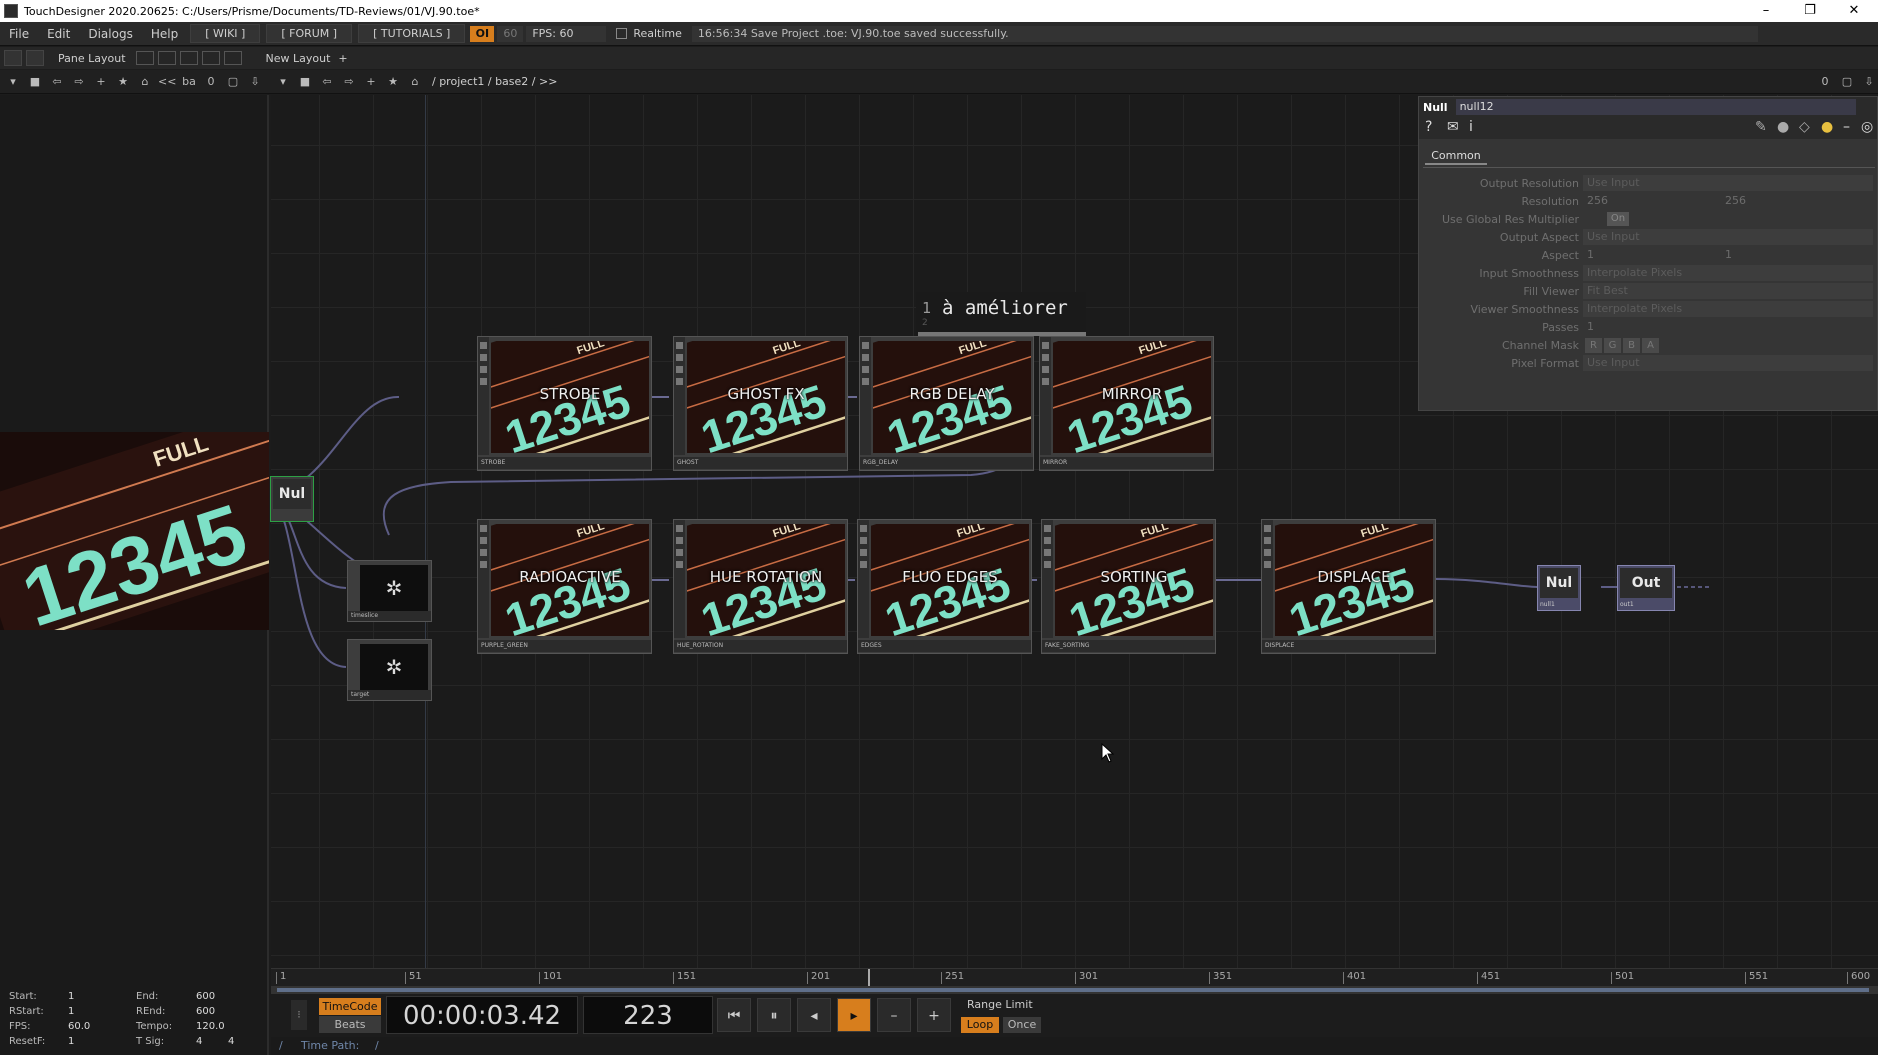 The height and width of the screenshot is (1055, 1878). Describe the element at coordinates (1867, 127) in the screenshot. I see `target-icon: ◎` at that location.